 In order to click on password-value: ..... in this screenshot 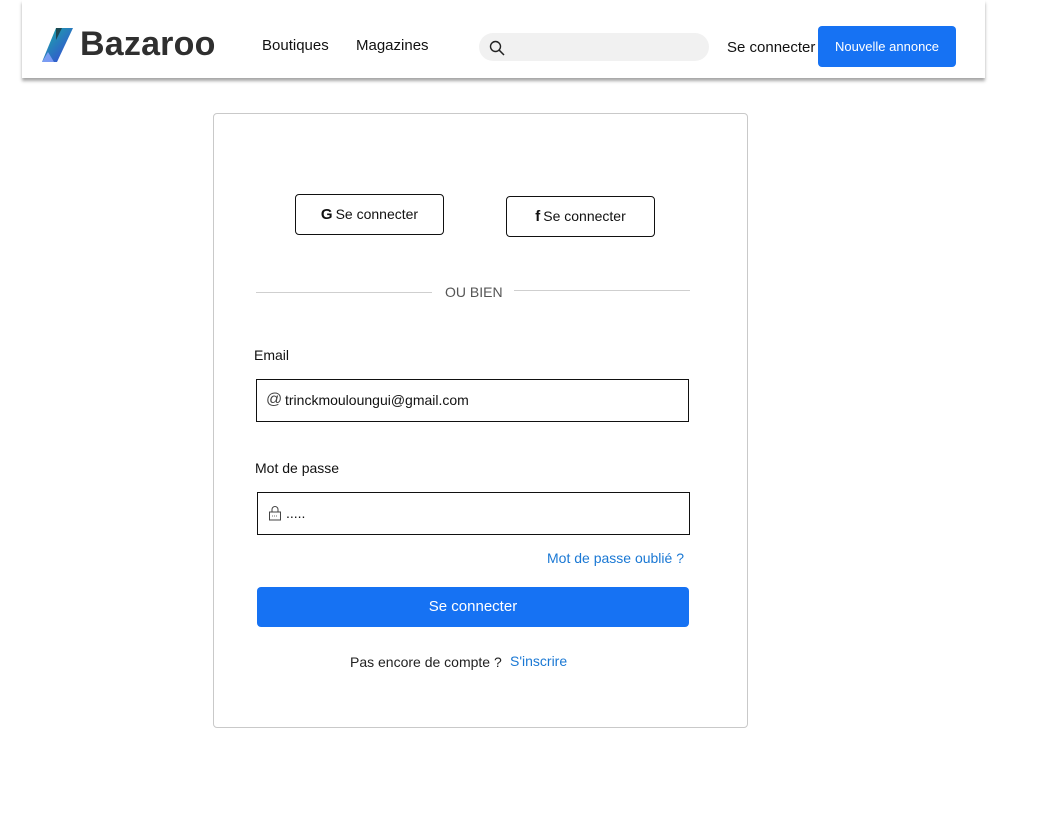, I will do `click(295, 513)`.